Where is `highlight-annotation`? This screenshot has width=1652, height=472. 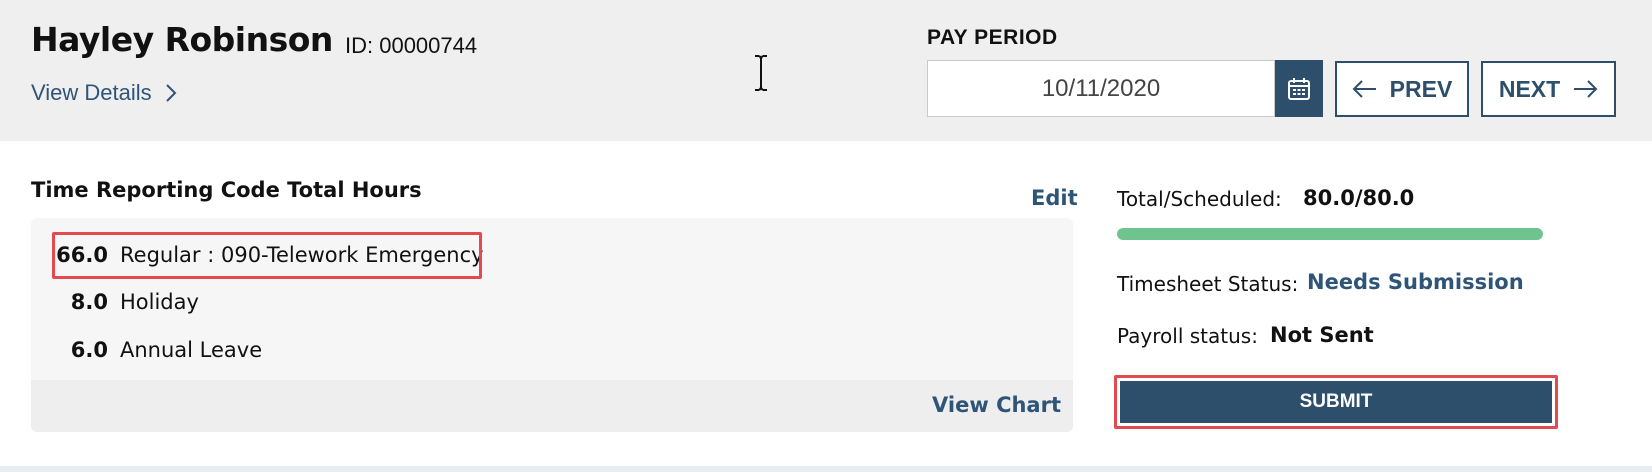 highlight-annotation is located at coordinates (267, 255).